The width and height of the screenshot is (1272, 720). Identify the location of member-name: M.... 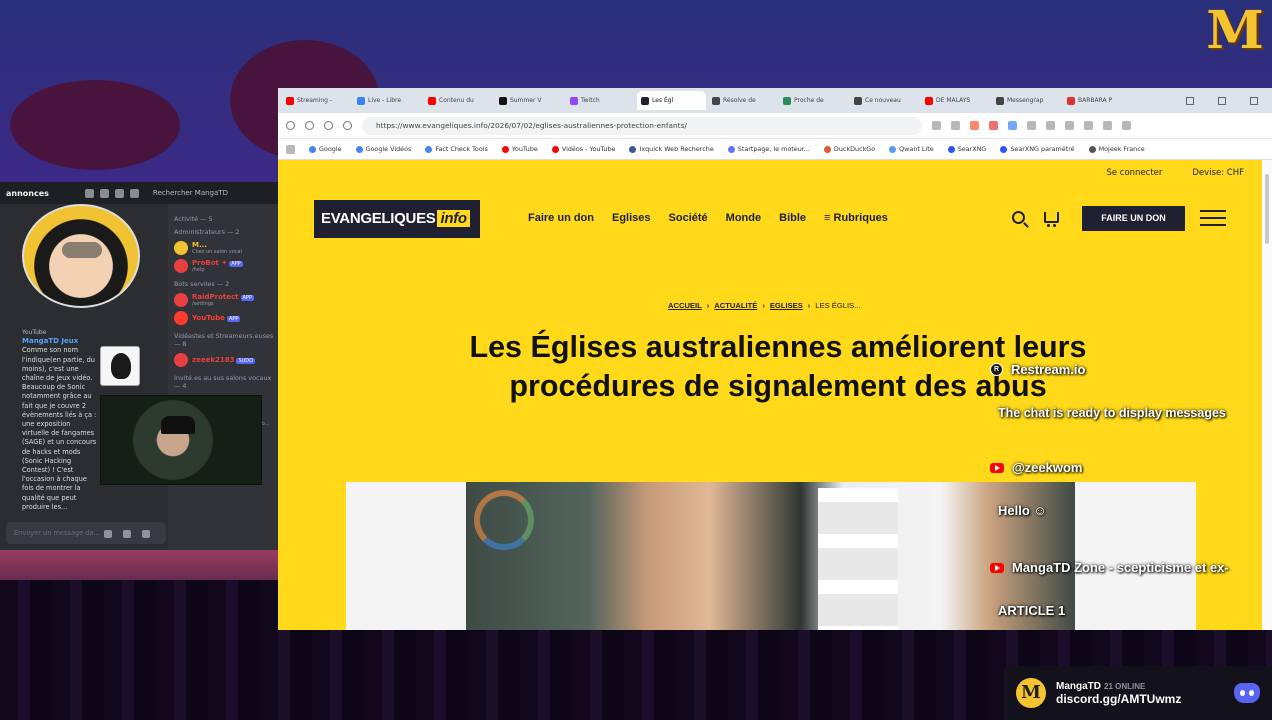
(199, 245).